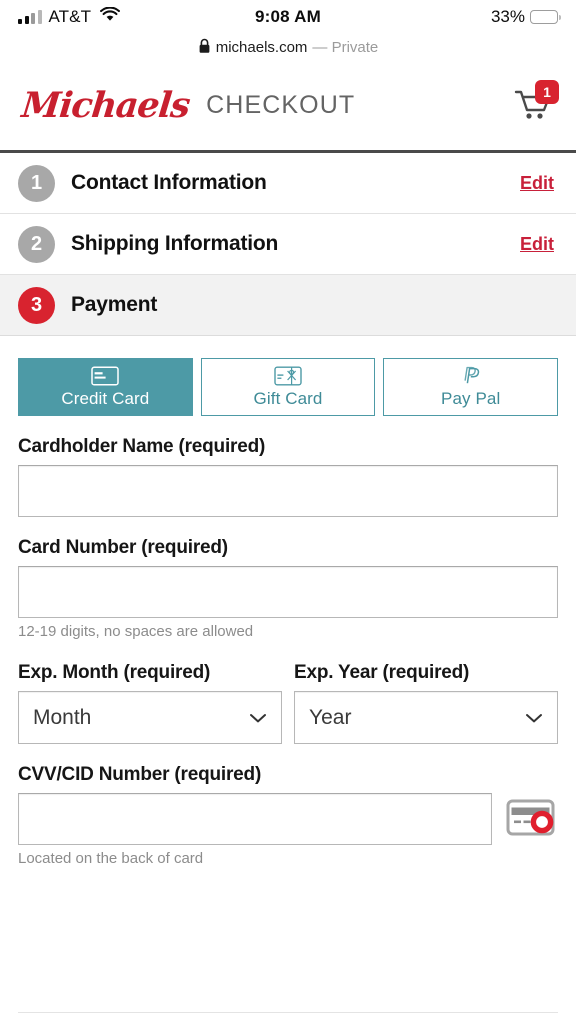  What do you see at coordinates (382, 672) in the screenshot?
I see `exp-year-label: Exp. Year (required)` at bounding box center [382, 672].